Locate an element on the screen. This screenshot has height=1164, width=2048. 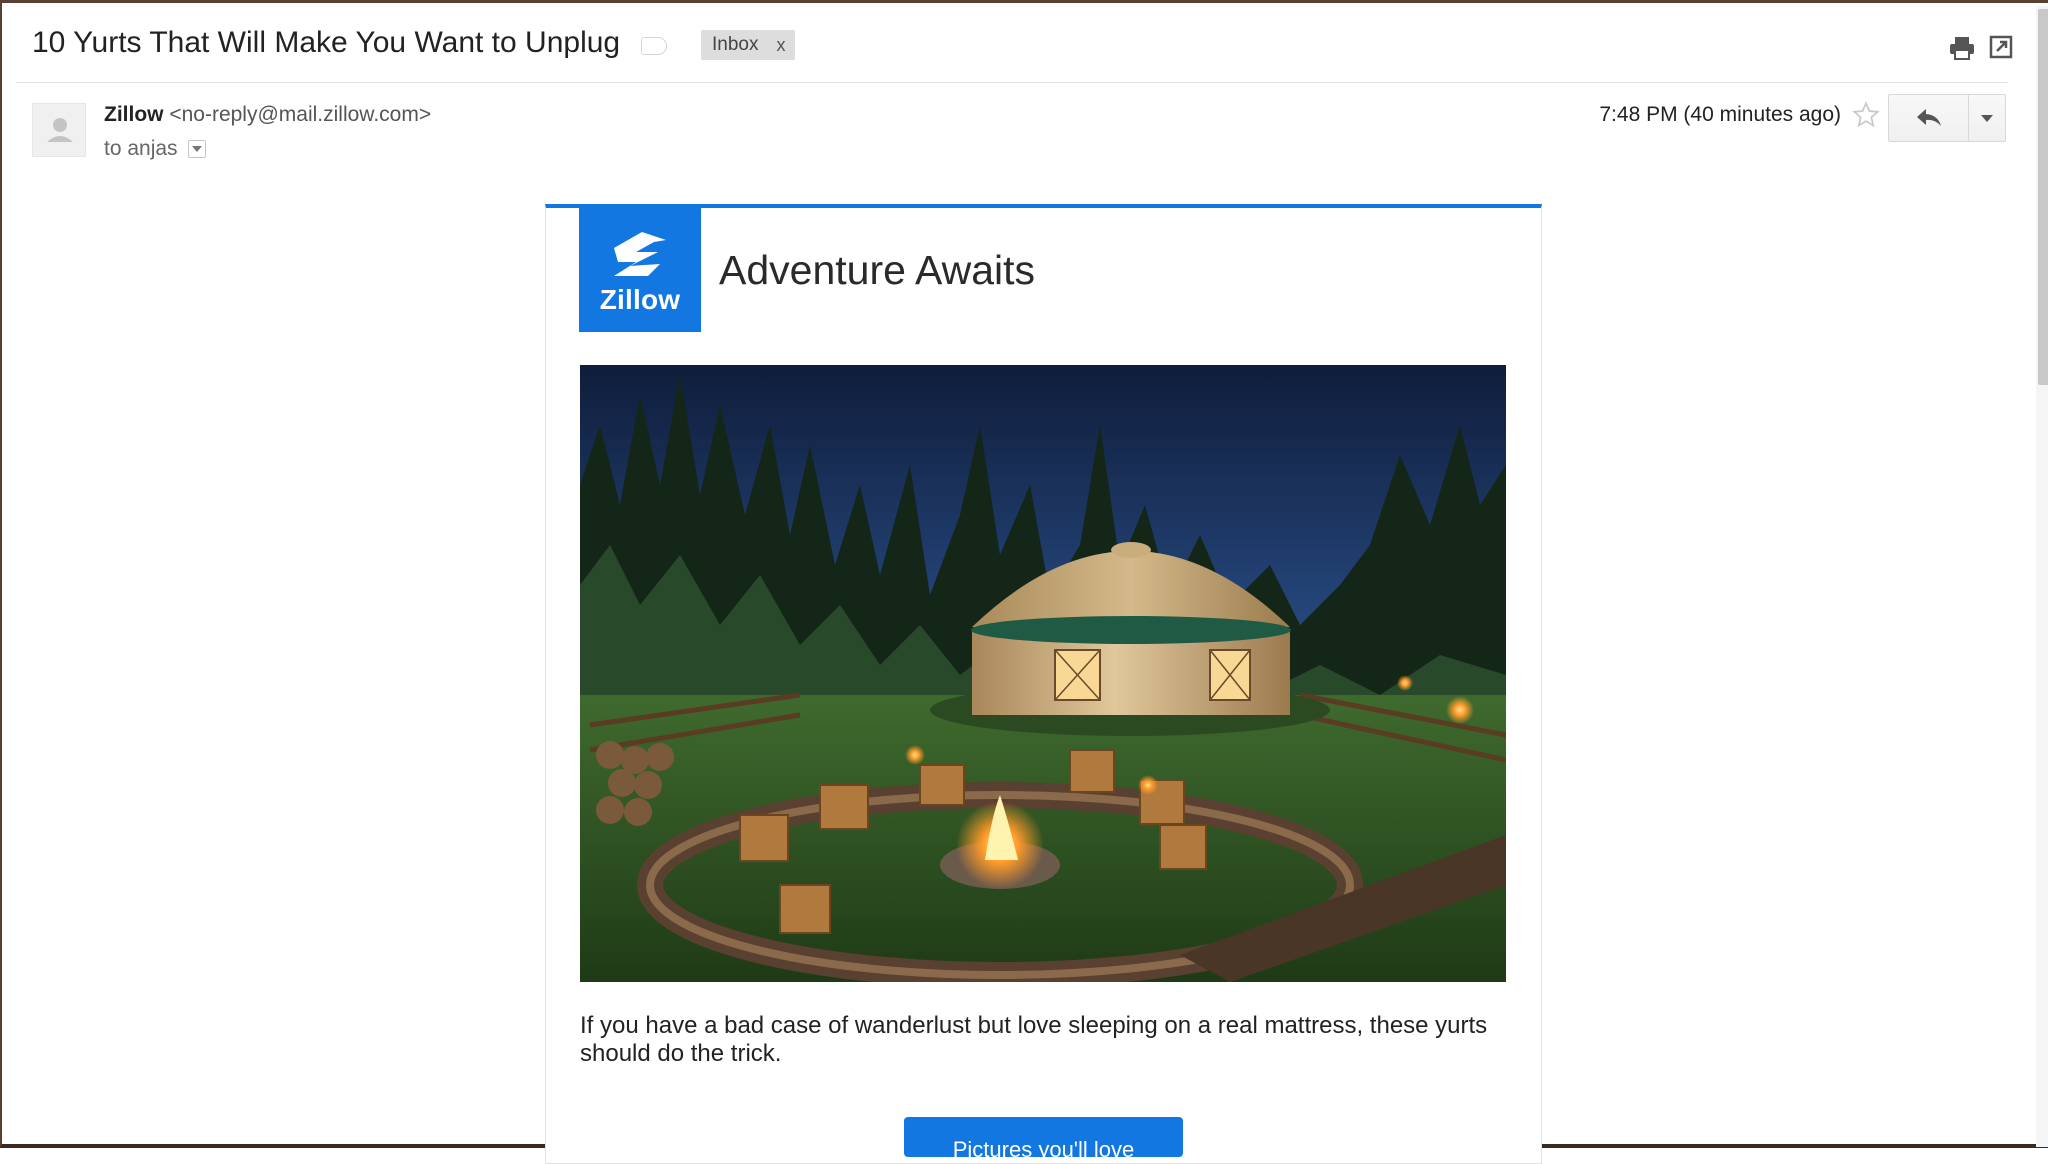
star-icon is located at coordinates (1866, 115).